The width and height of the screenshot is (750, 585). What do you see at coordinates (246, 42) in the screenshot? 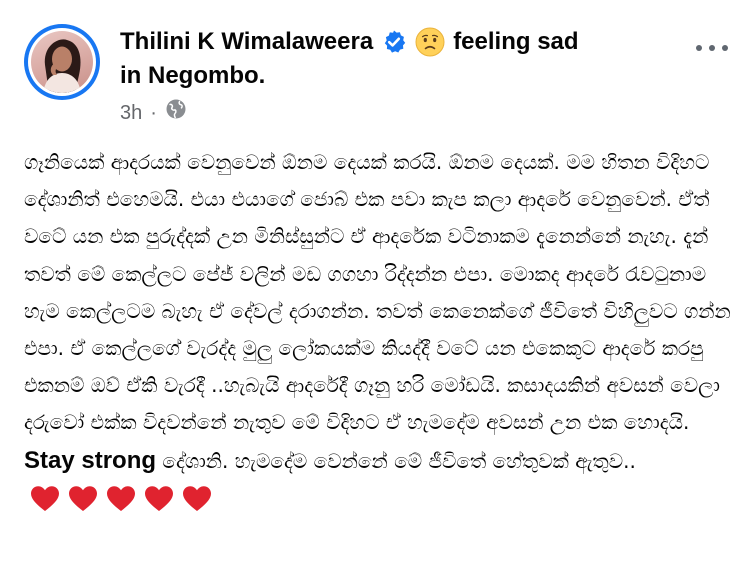
I see `author-name: Thilini K Wimalaweera` at bounding box center [246, 42].